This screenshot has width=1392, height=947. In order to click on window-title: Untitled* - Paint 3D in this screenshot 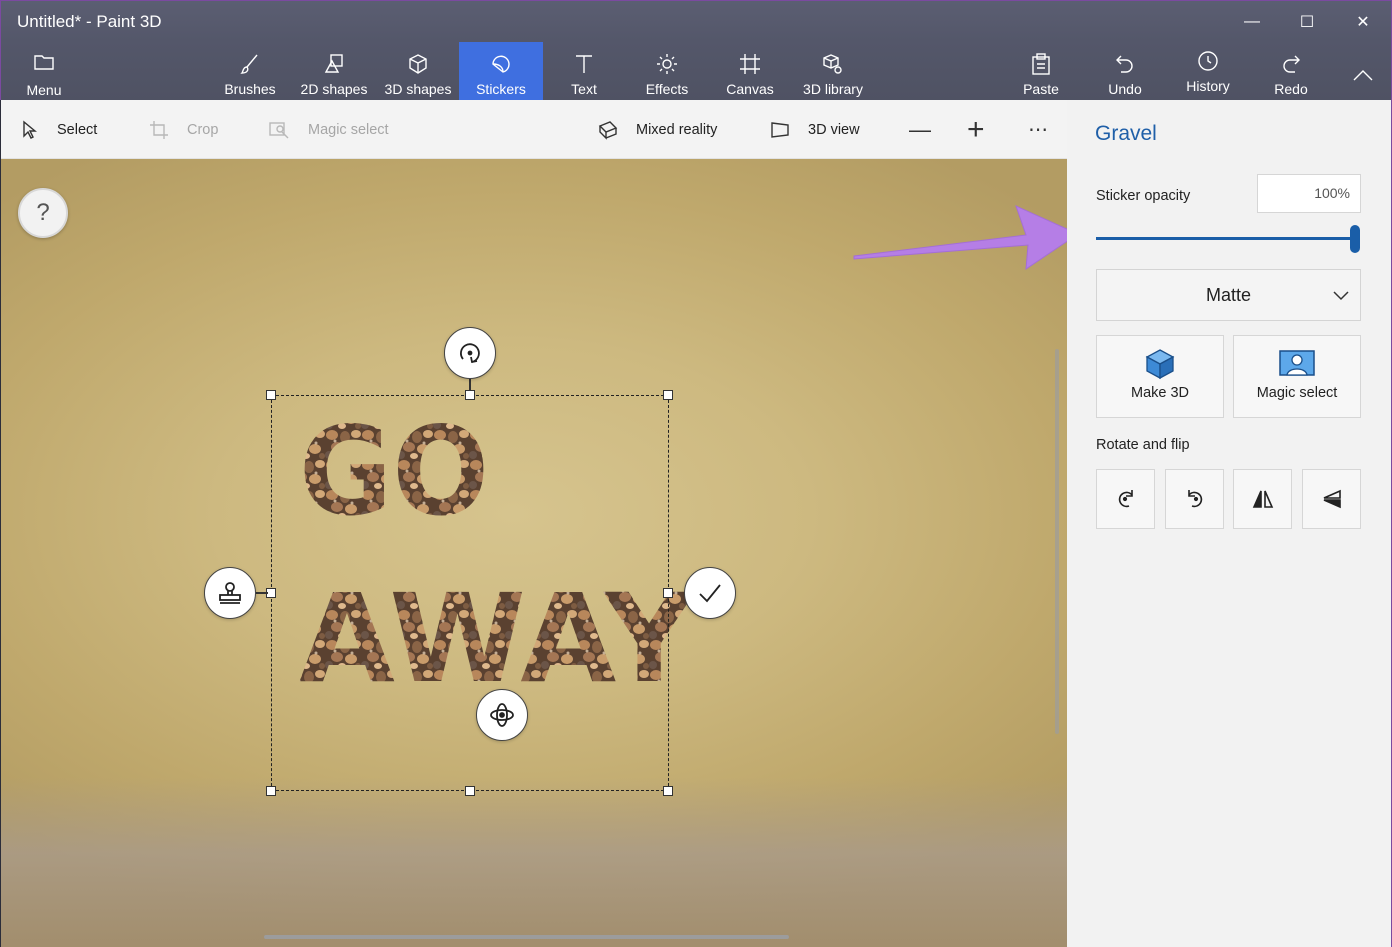, I will do `click(89, 21)`.